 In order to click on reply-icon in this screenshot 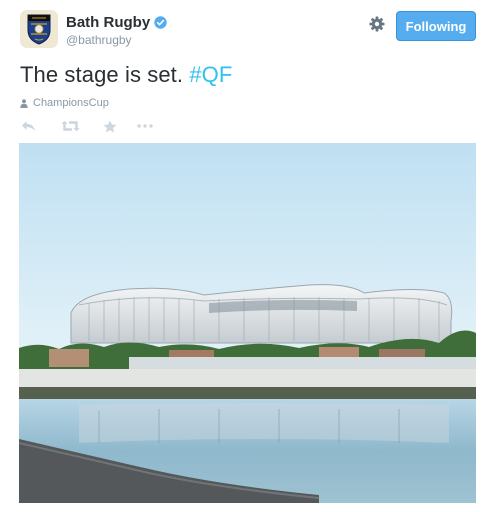, I will do `click(28, 126)`.